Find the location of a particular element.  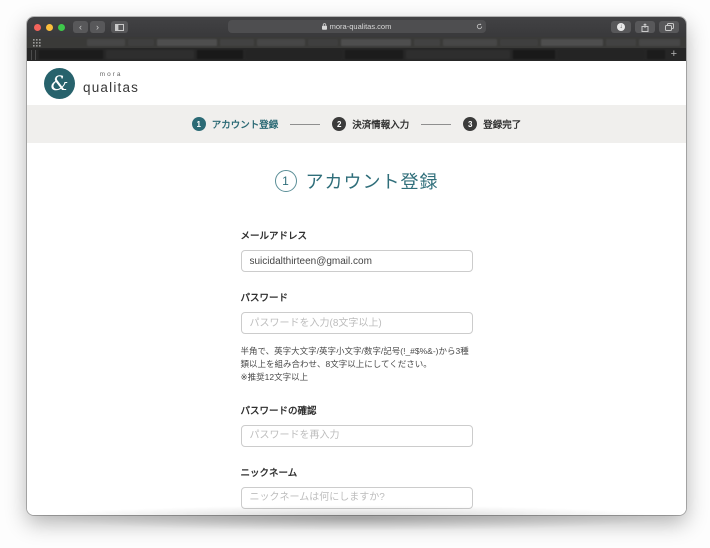

close-window-button is located at coordinates (37, 27).